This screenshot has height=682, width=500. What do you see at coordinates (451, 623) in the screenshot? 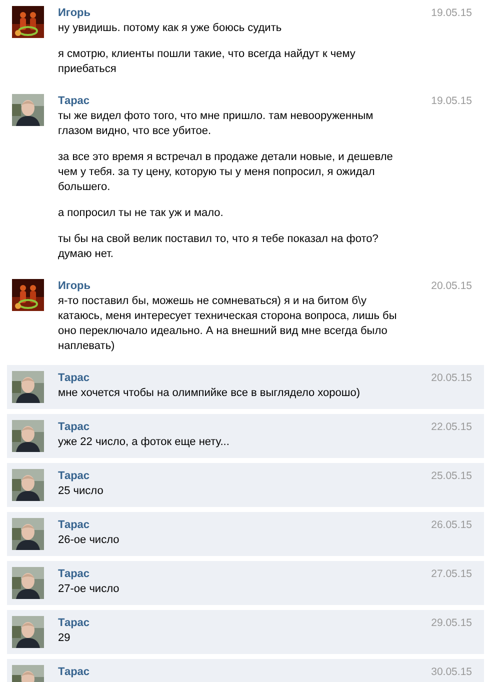
I see `message-date: 29.05.15` at bounding box center [451, 623].